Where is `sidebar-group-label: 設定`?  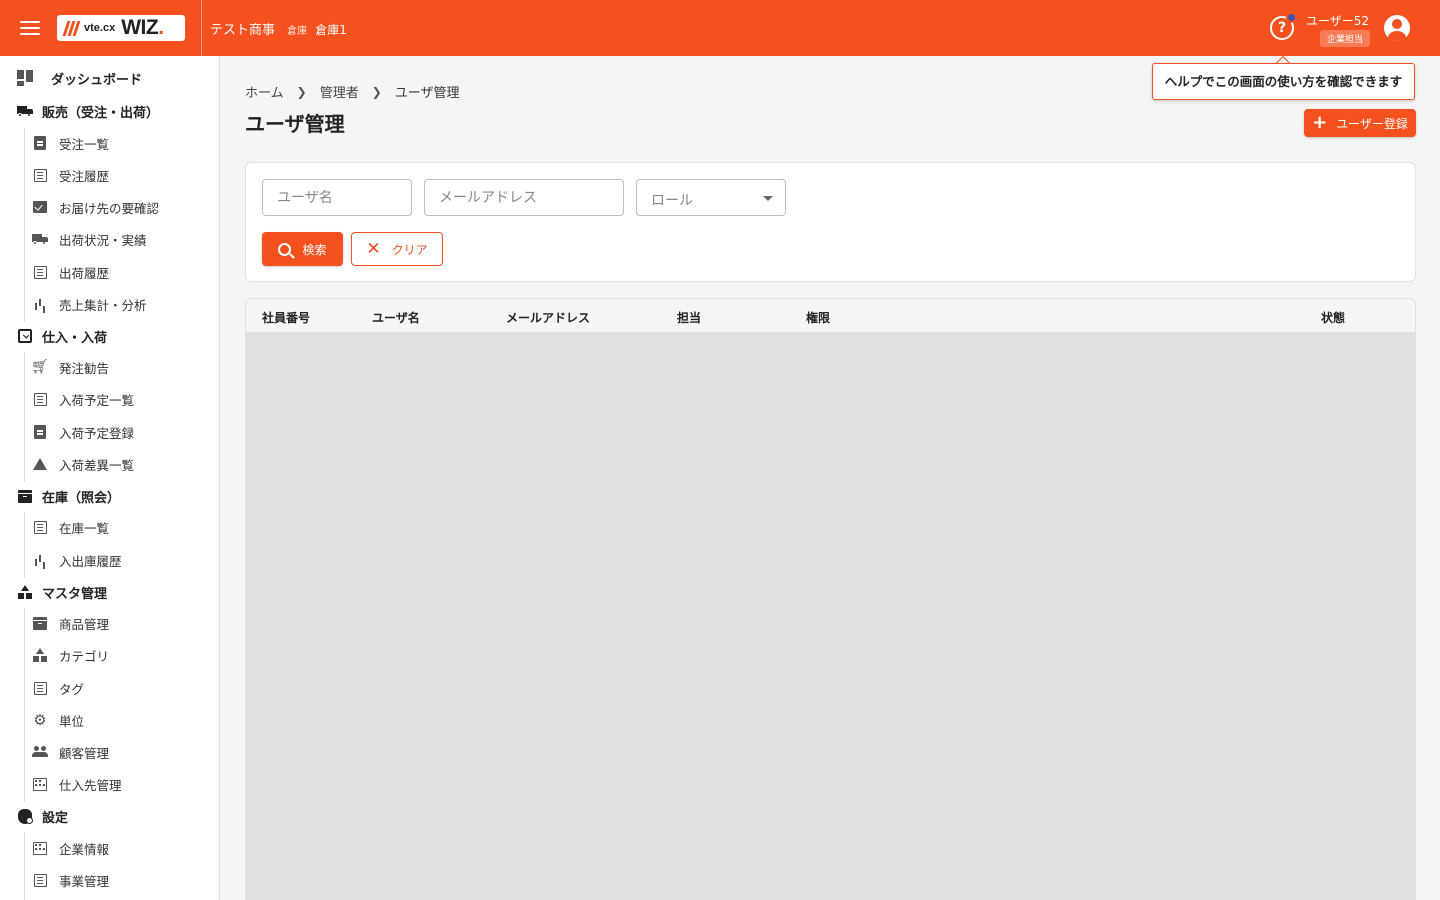
sidebar-group-label: 設定 is located at coordinates (55, 818).